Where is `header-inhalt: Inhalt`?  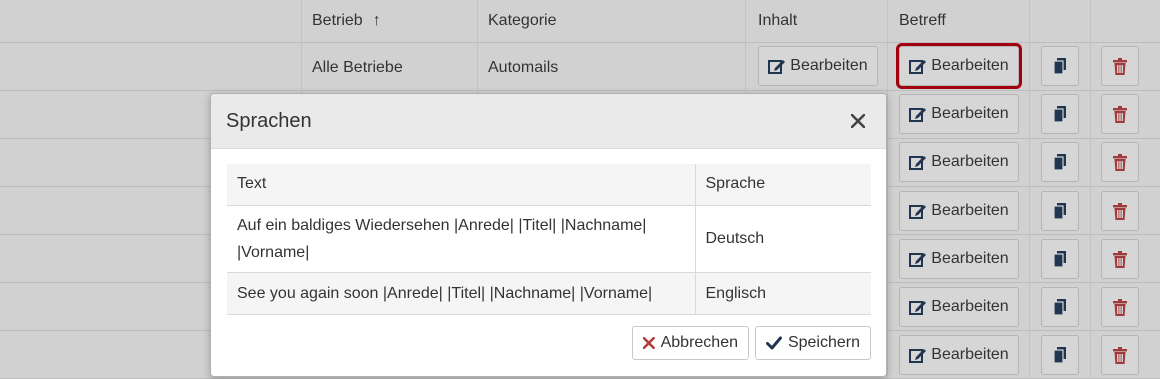 header-inhalt: Inhalt is located at coordinates (777, 21).